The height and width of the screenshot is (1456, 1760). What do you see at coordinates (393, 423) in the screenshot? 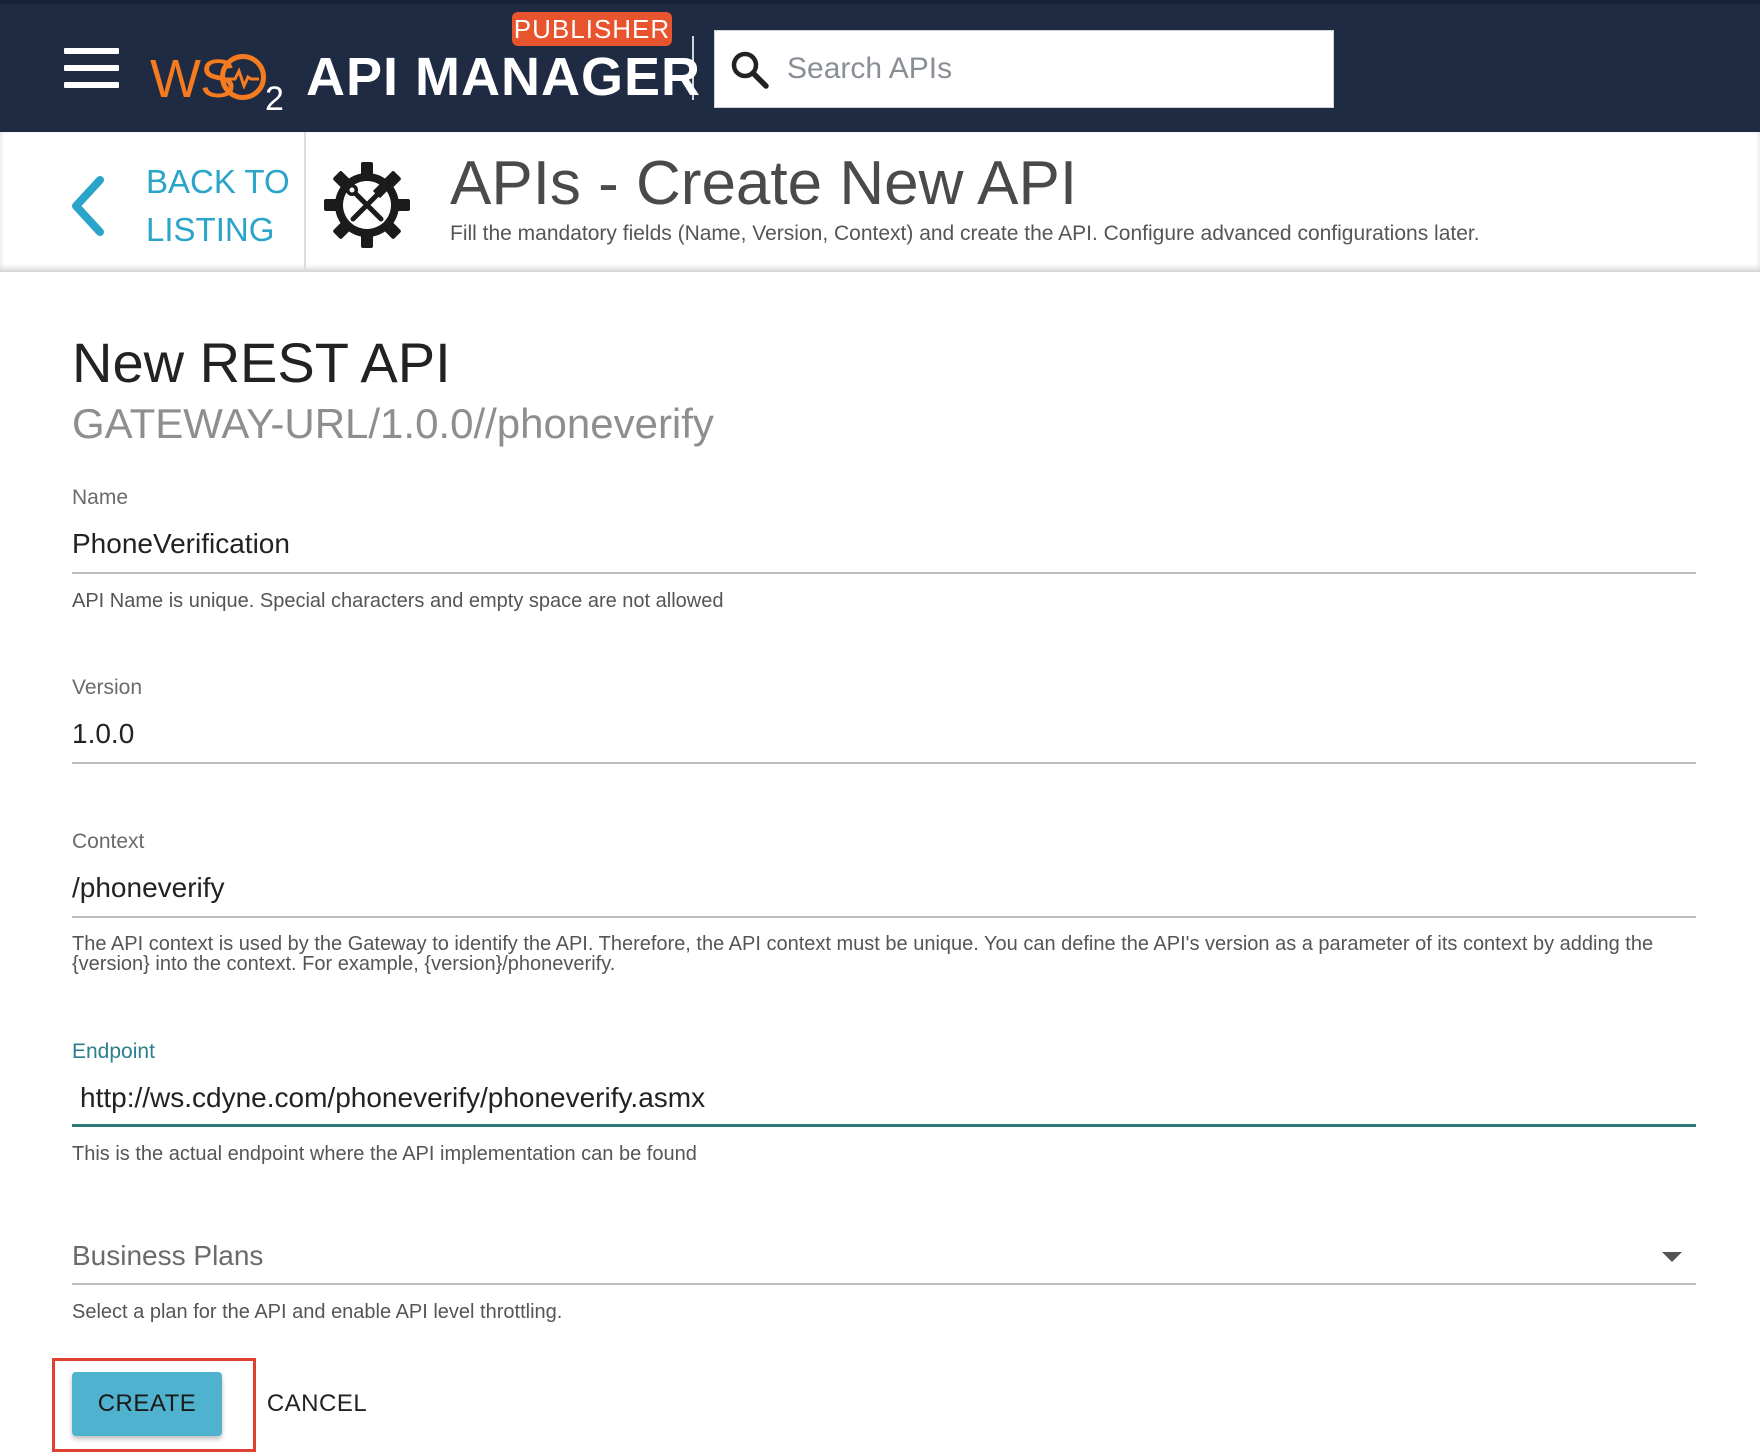
I see `gateway-url-preview: GATEWAY-URL/1.0.0//phoneverify` at bounding box center [393, 423].